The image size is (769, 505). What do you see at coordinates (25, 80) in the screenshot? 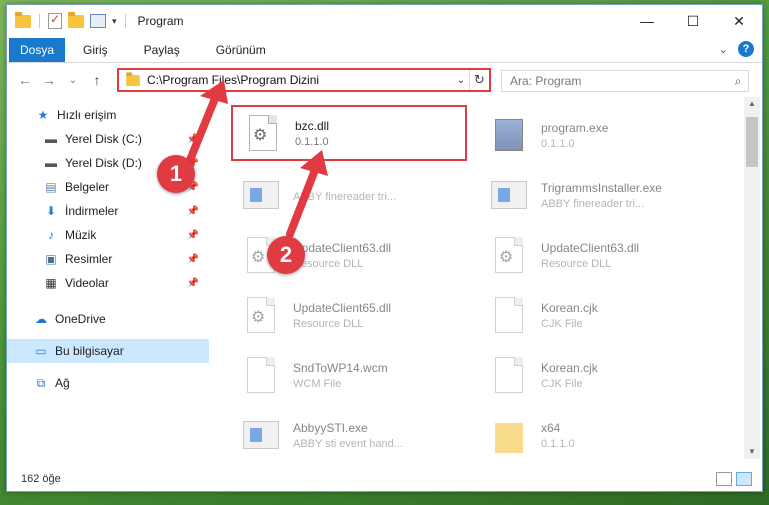
I see `back-button: ←` at bounding box center [25, 80].